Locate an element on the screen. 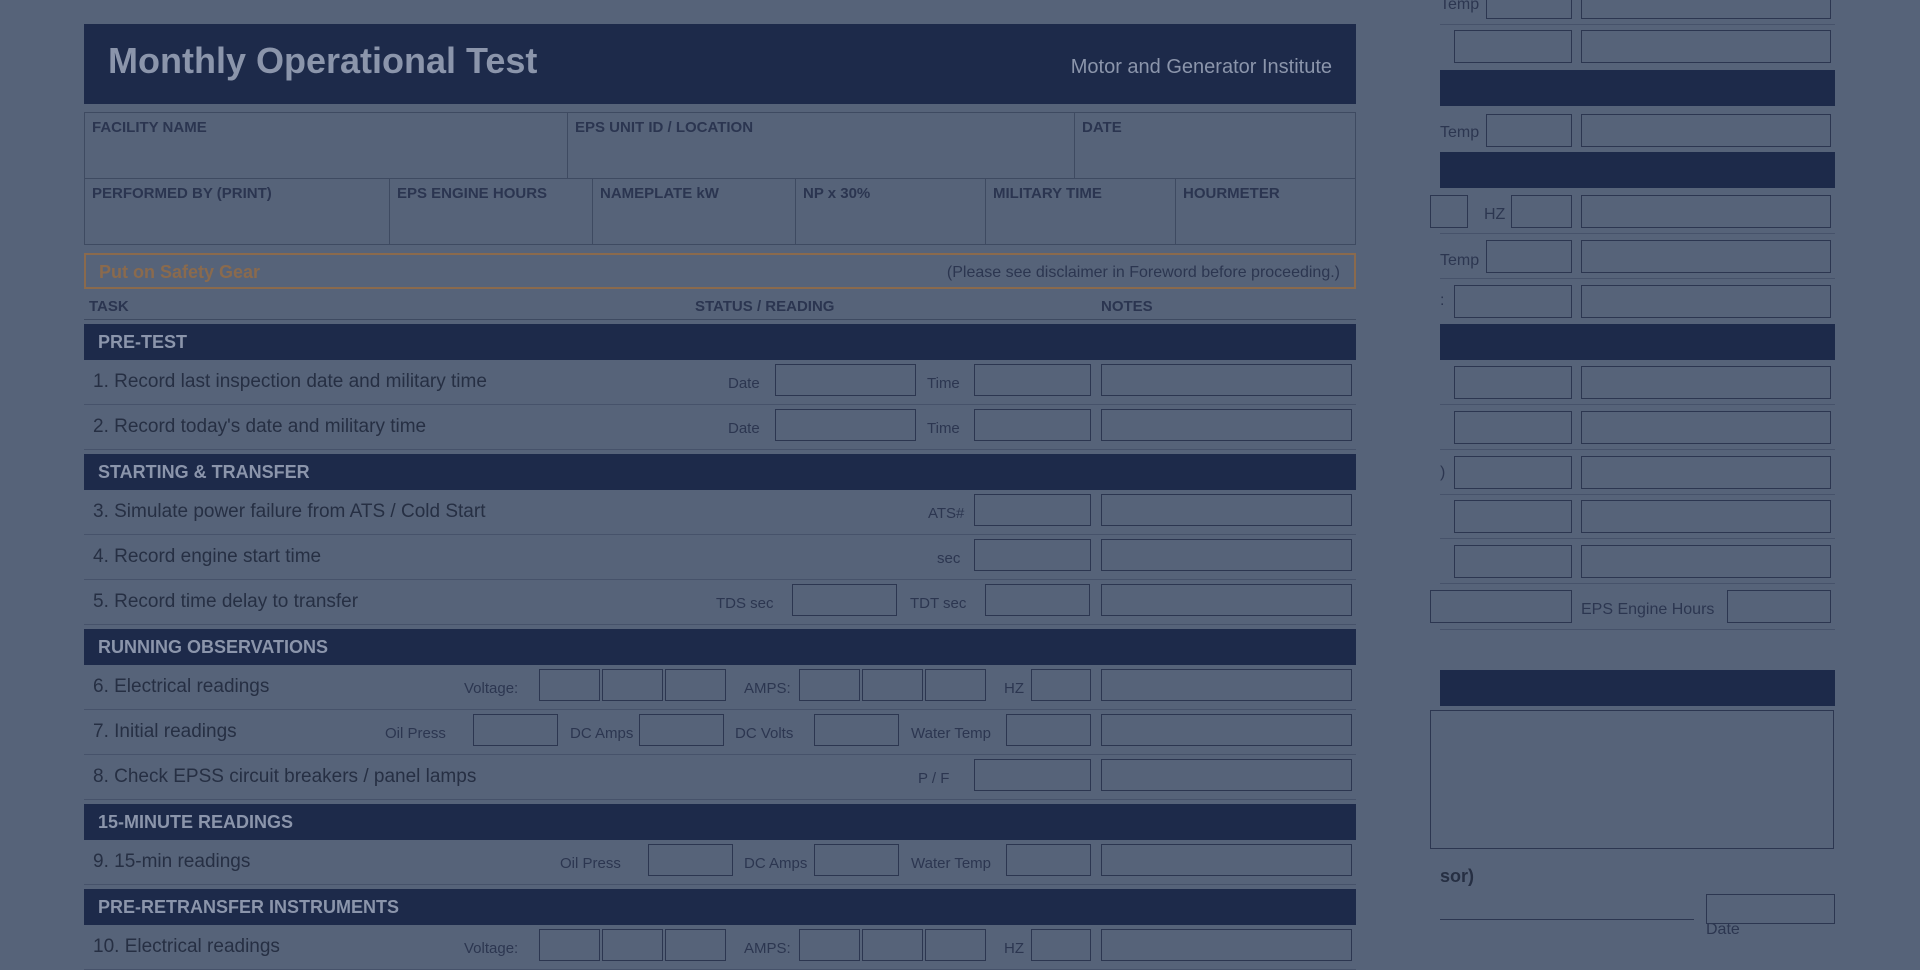 This screenshot has height=970, width=1920. start-time-input is located at coordinates (1032, 555).